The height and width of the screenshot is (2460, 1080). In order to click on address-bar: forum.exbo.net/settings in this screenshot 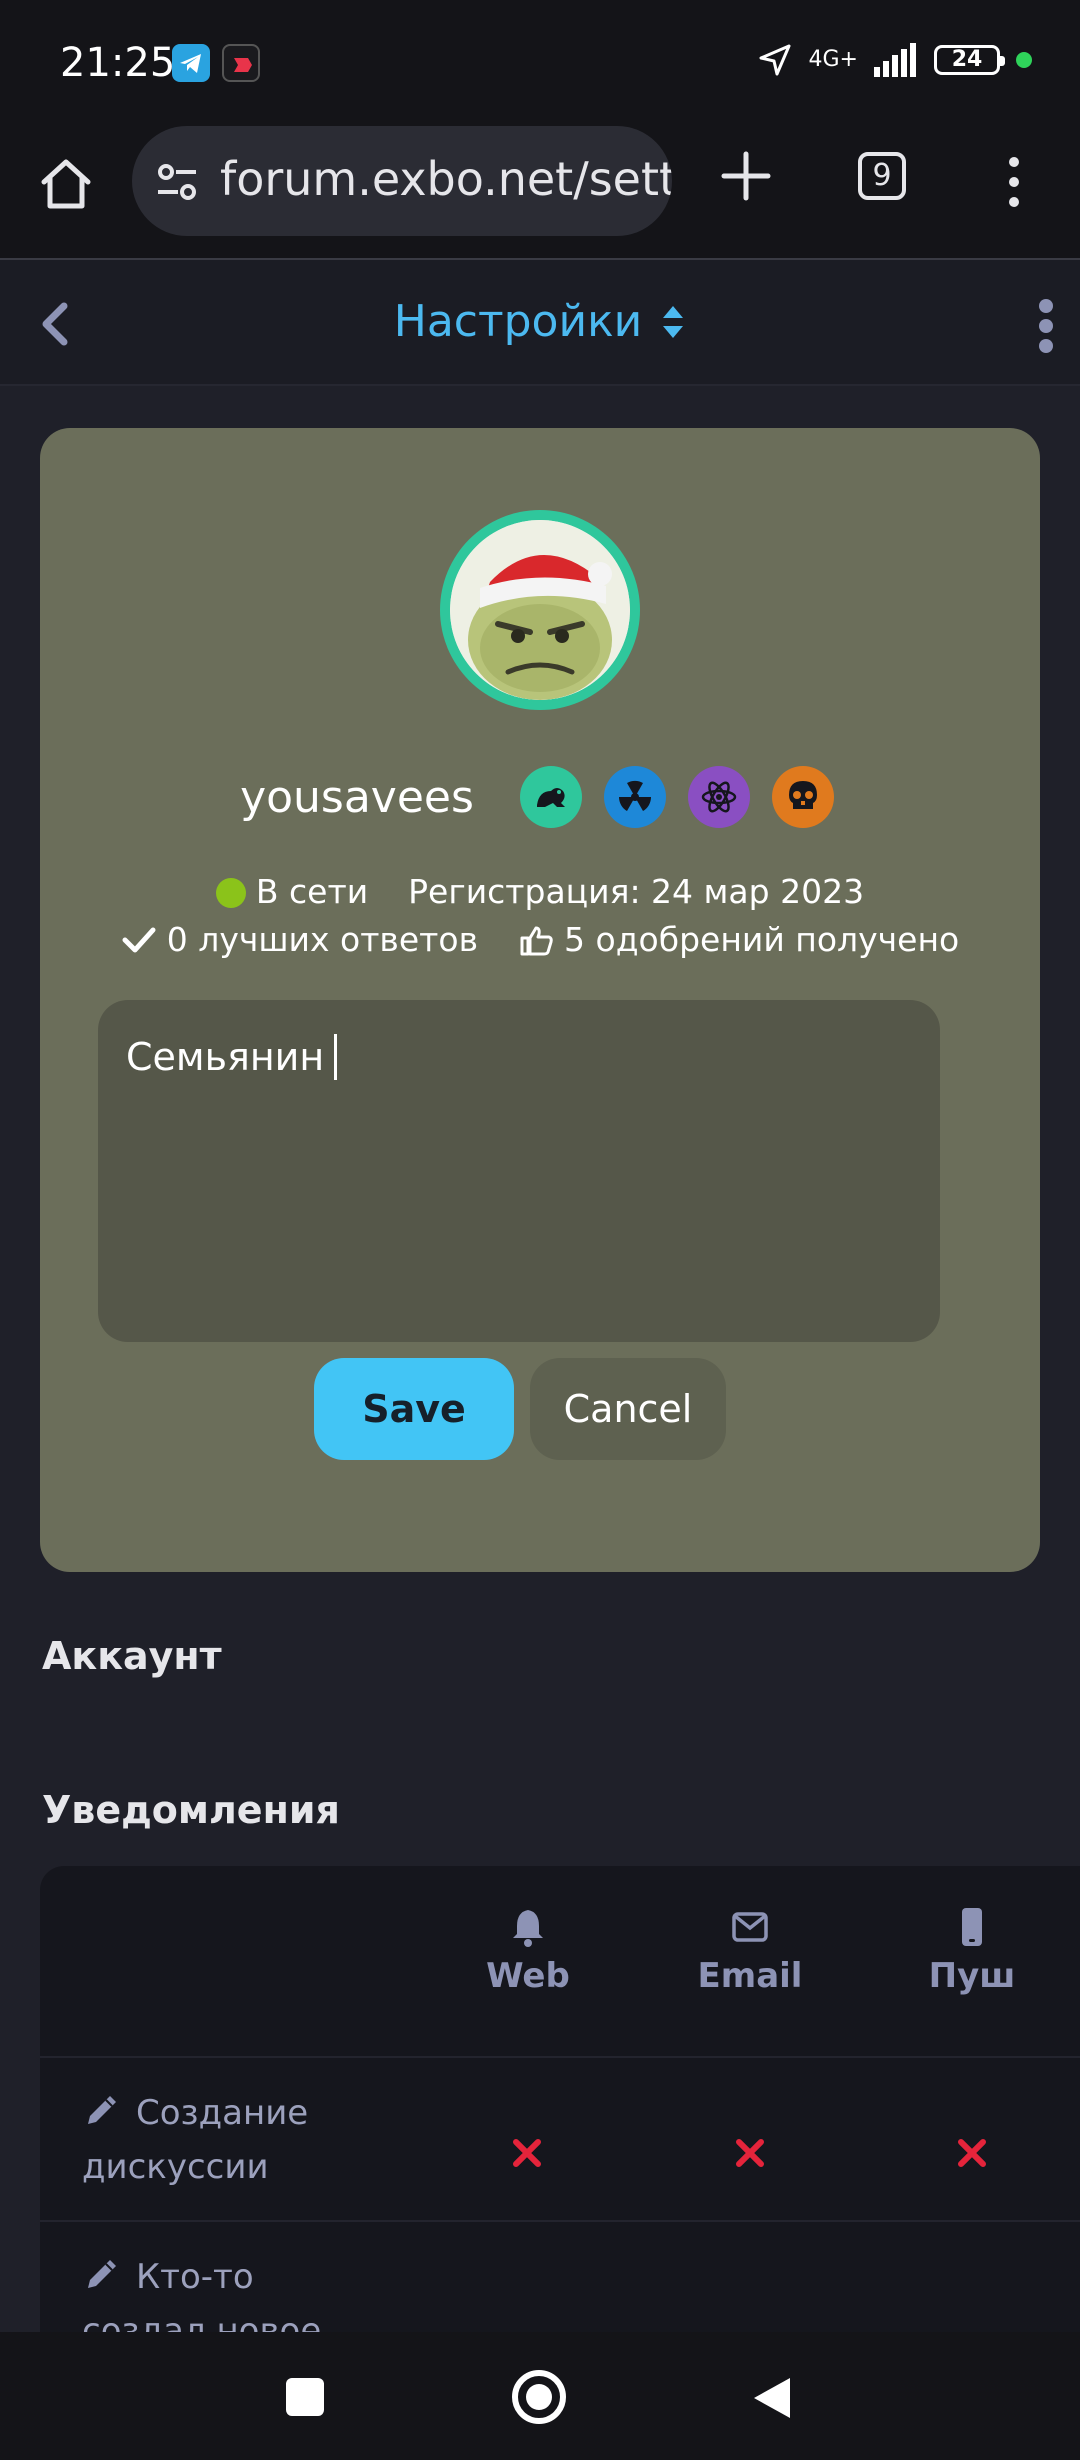, I will do `click(402, 181)`.